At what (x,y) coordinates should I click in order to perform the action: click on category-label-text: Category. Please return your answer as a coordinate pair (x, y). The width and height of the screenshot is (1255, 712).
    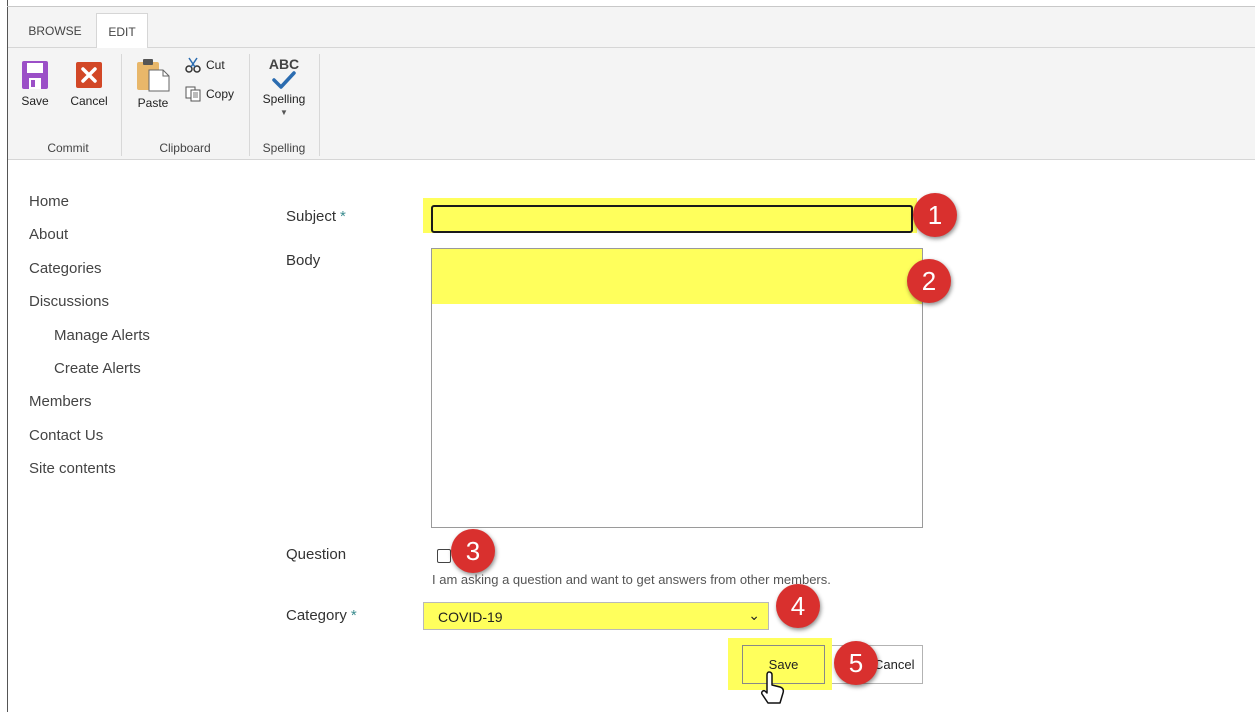
    Looking at the image, I should click on (316, 615).